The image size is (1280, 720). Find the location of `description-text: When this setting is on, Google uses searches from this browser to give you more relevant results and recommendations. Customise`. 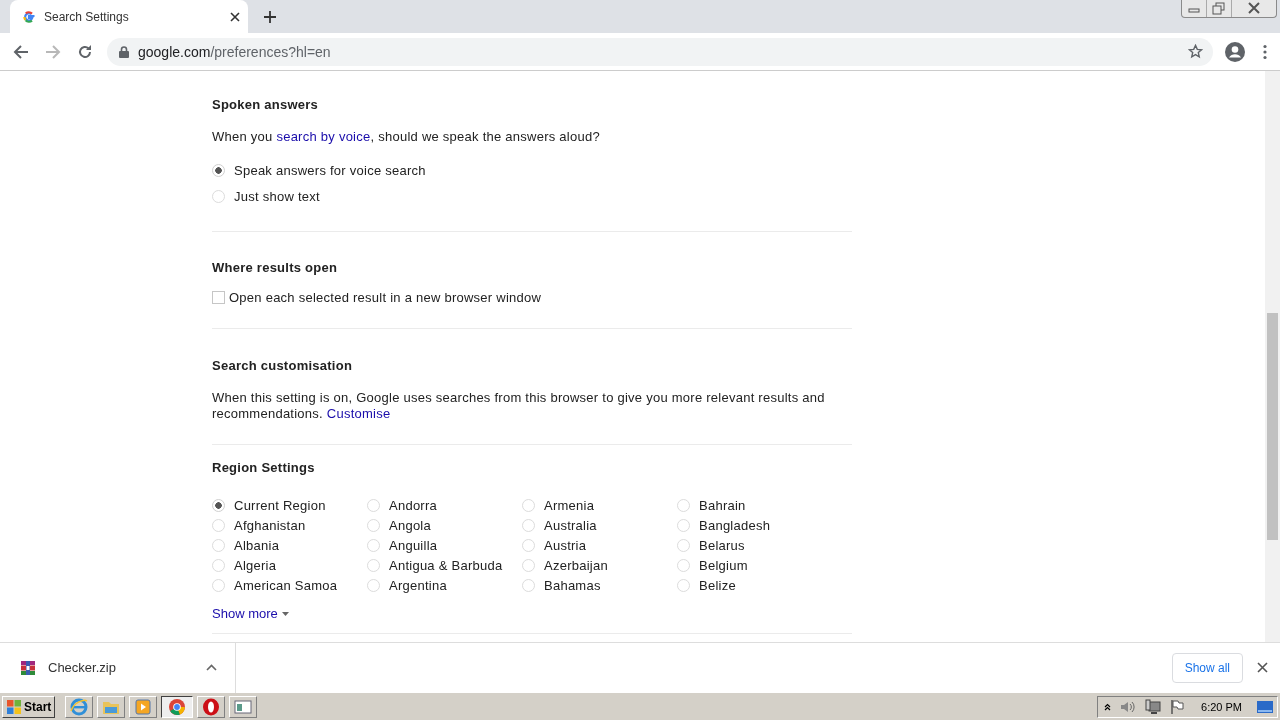

description-text: When this setting is on, Google uses searches from this browser to give you more relevant results and recommendations. Customise is located at coordinates (519, 406).